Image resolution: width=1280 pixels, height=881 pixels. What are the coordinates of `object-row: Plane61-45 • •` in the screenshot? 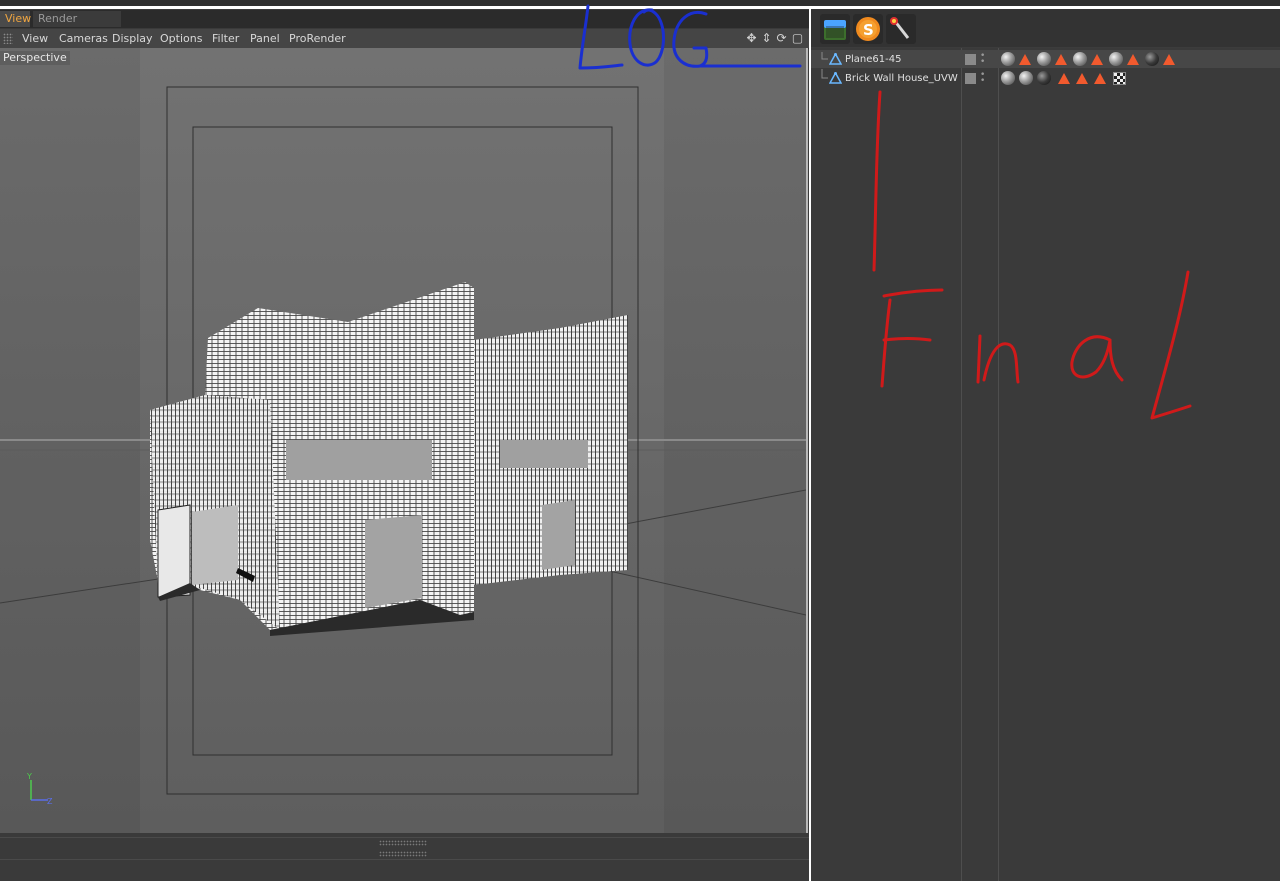 It's located at (1050, 59).